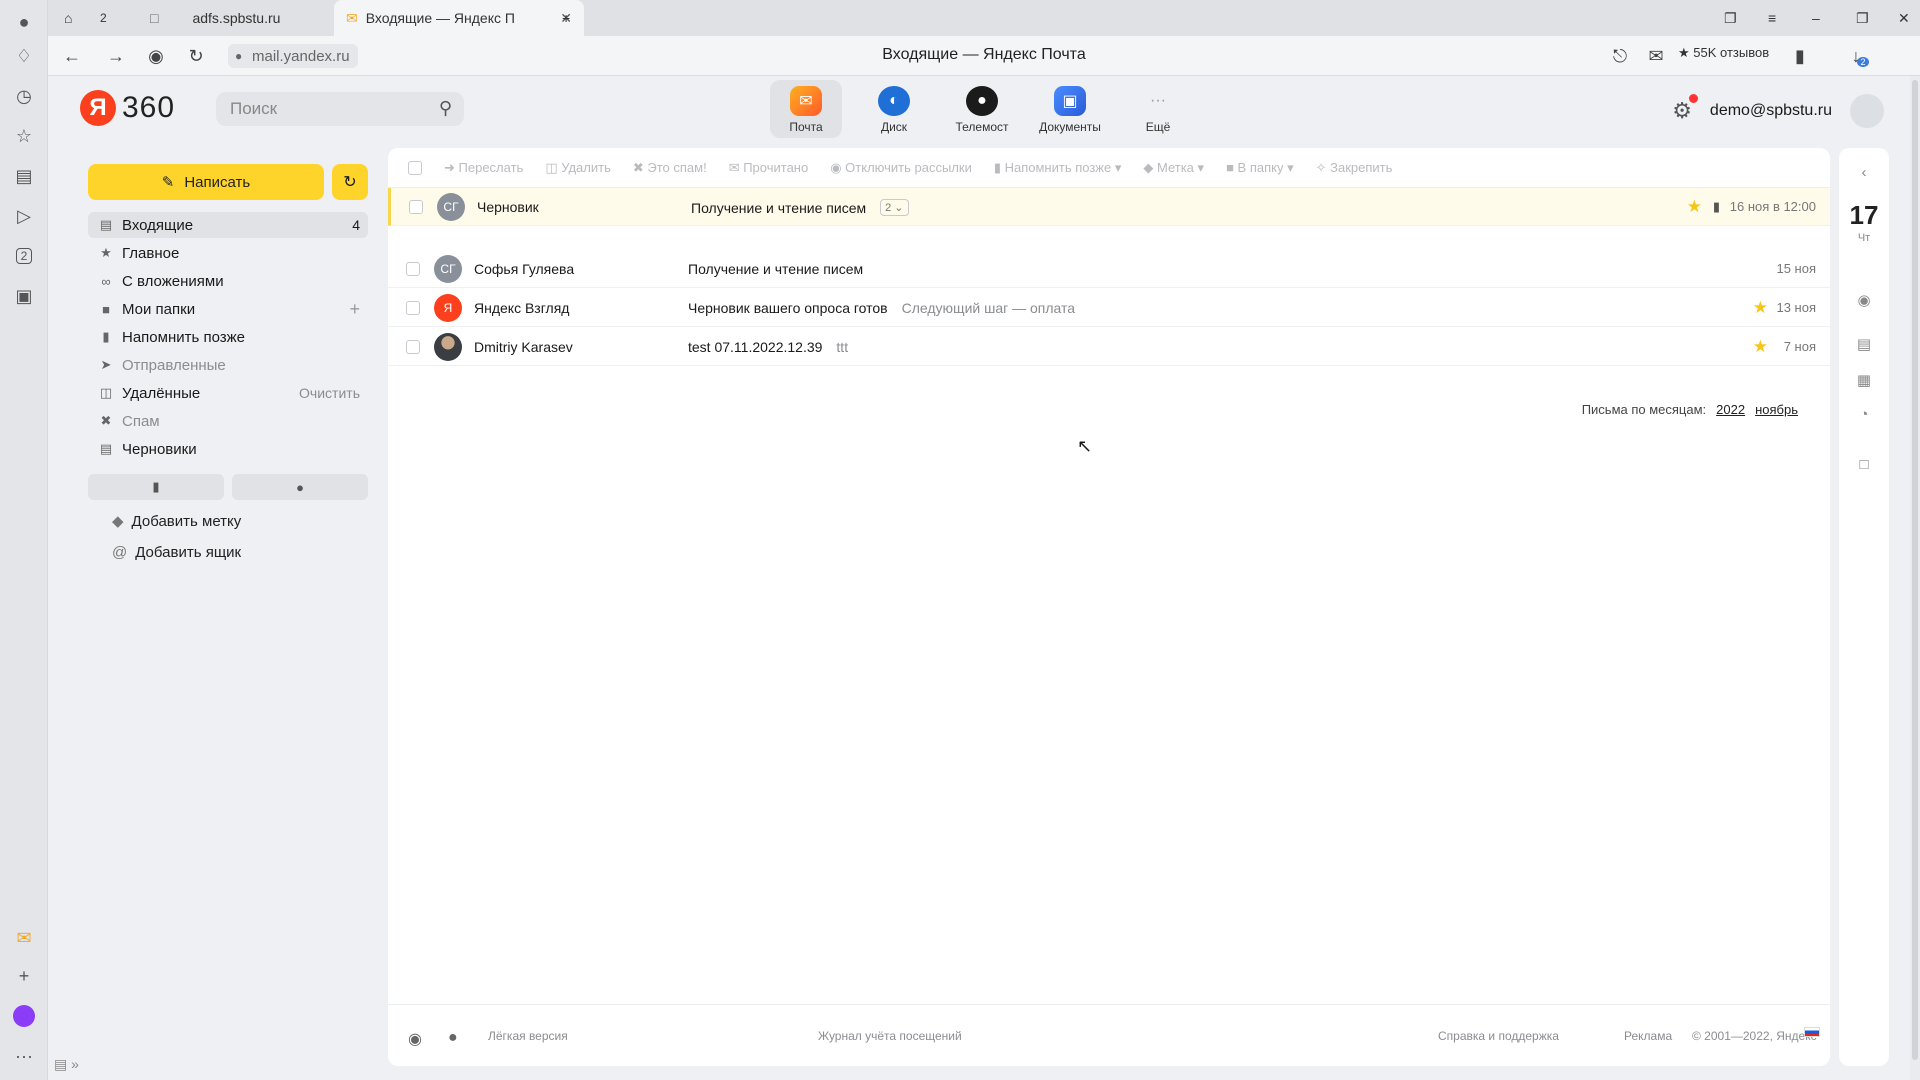 Image resolution: width=1920 pixels, height=1080 pixels. Describe the element at coordinates (1730, 409) in the screenshot. I see `year-link: 2022` at that location.